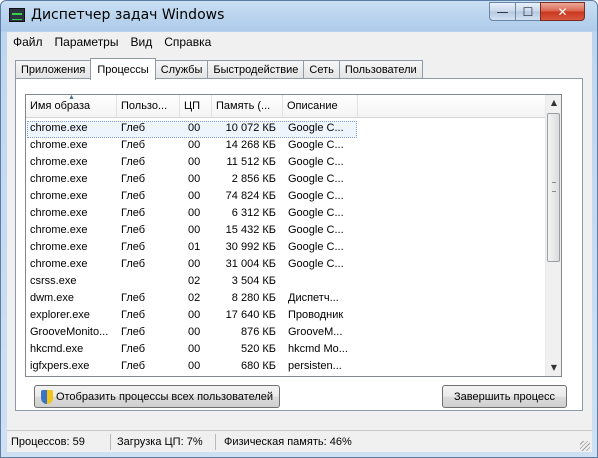  What do you see at coordinates (285, 316) in the screenshot?
I see `table-row: explorer.exe Глеб 00 17 640 КБ Проводник` at bounding box center [285, 316].